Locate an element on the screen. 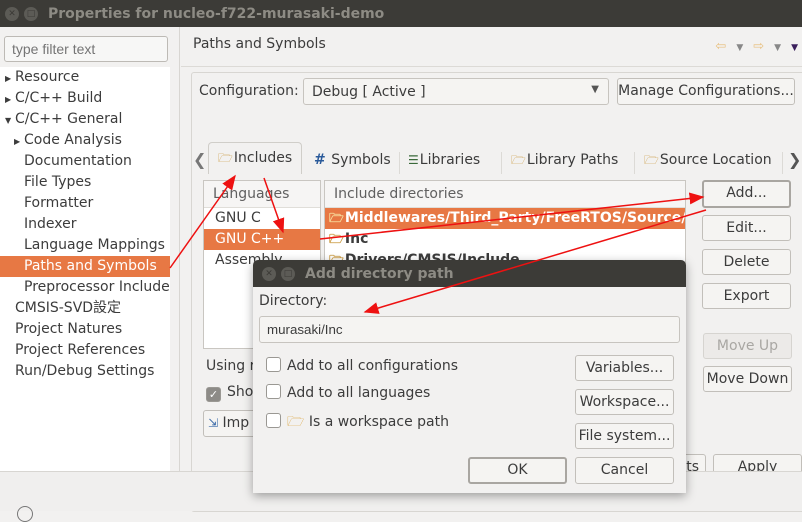 The height and width of the screenshot is (522, 802). view-menu-icon: ▼ is located at coordinates (794, 48).